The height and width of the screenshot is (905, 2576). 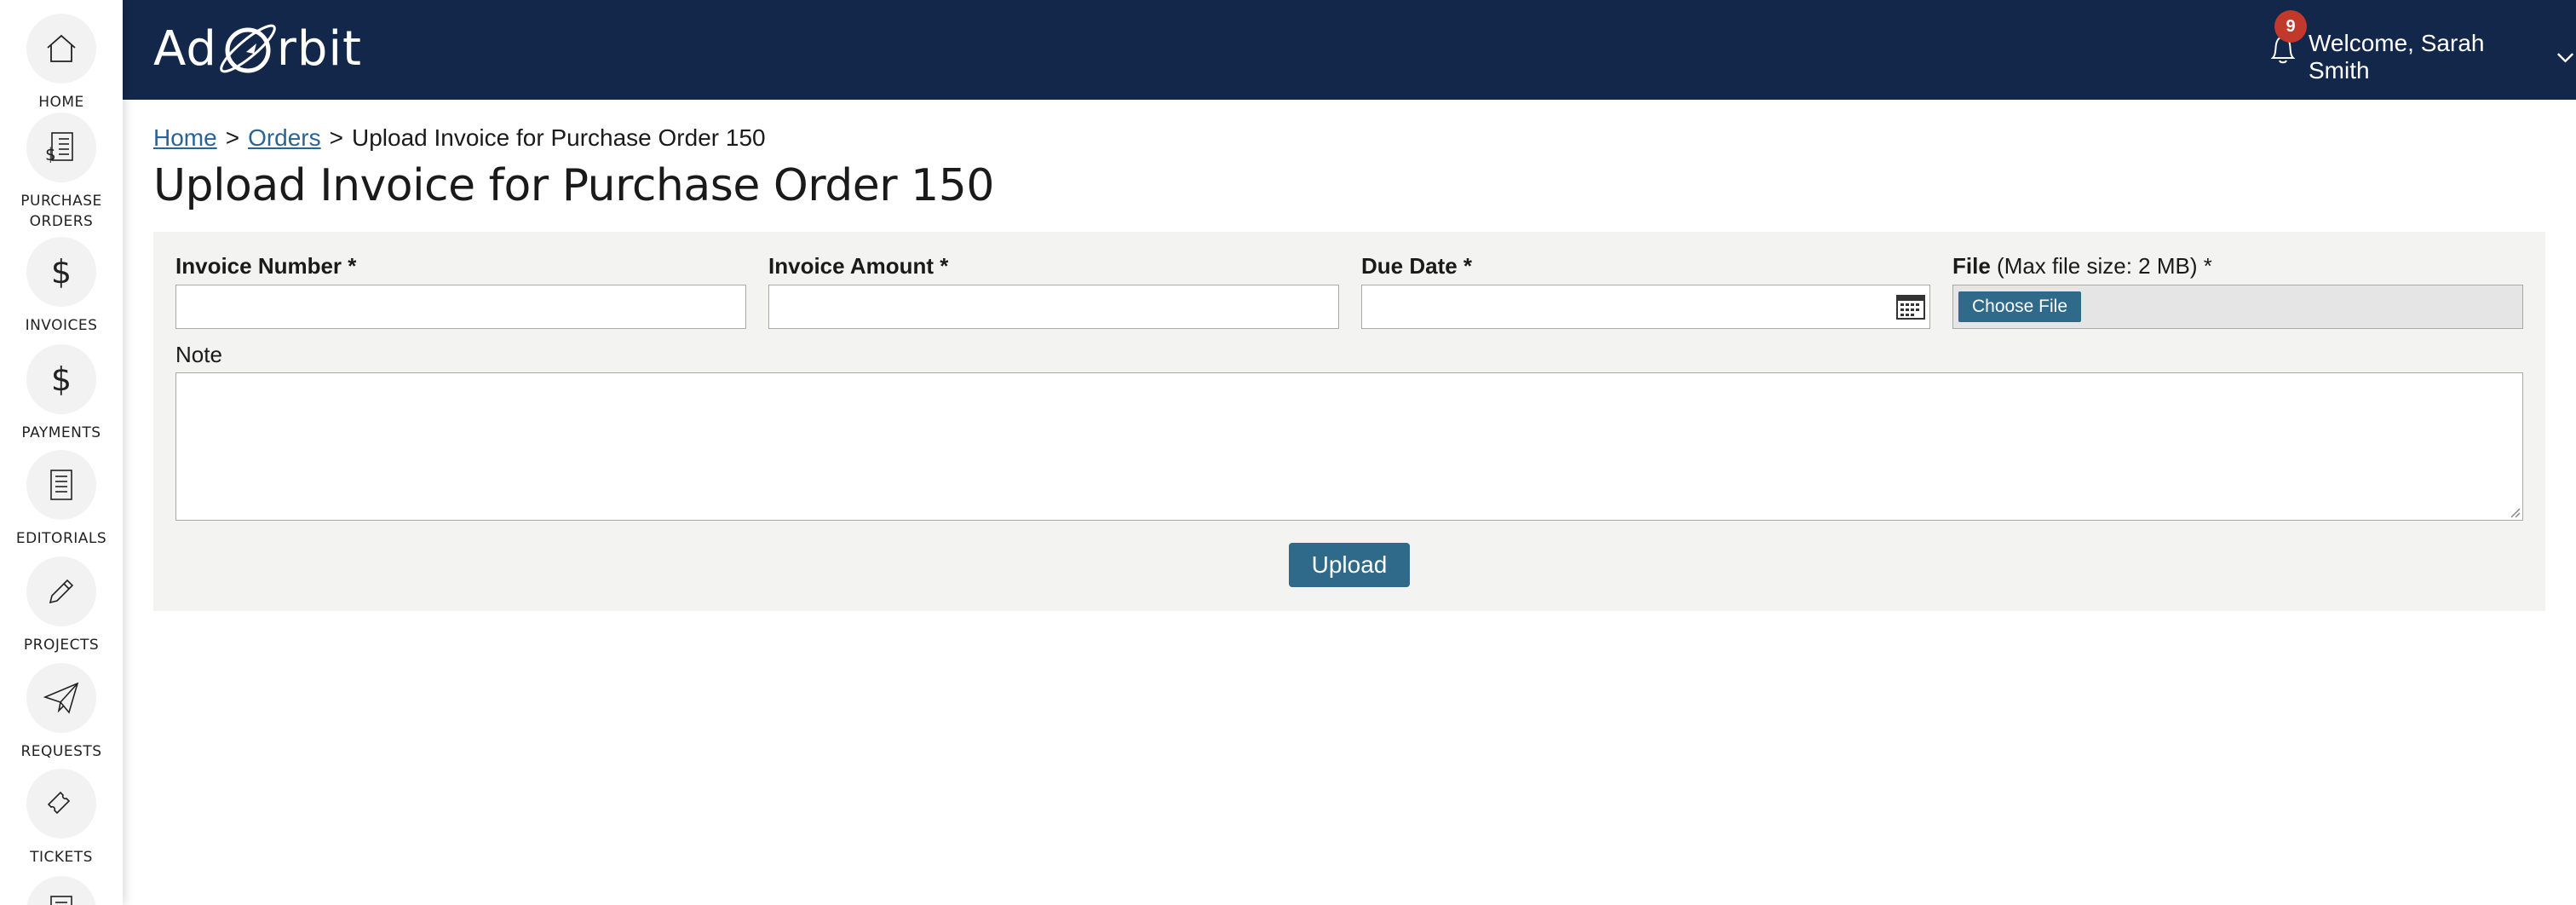 What do you see at coordinates (1972, 266) in the screenshot?
I see `file-label-text: File` at bounding box center [1972, 266].